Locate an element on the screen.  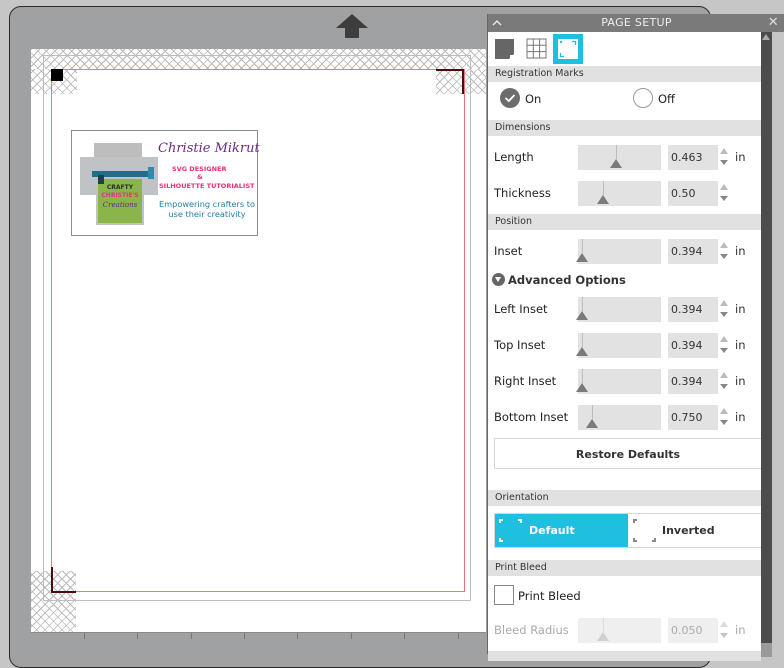
right-inset-input is located at coordinates (693, 381).